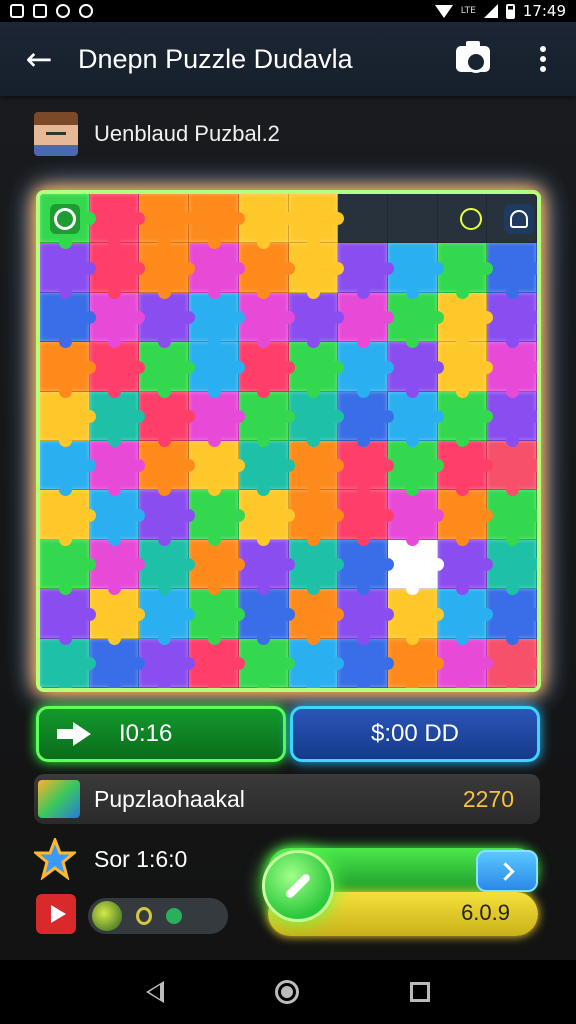  Describe the element at coordinates (56, 134) in the screenshot. I see `avatar` at that location.